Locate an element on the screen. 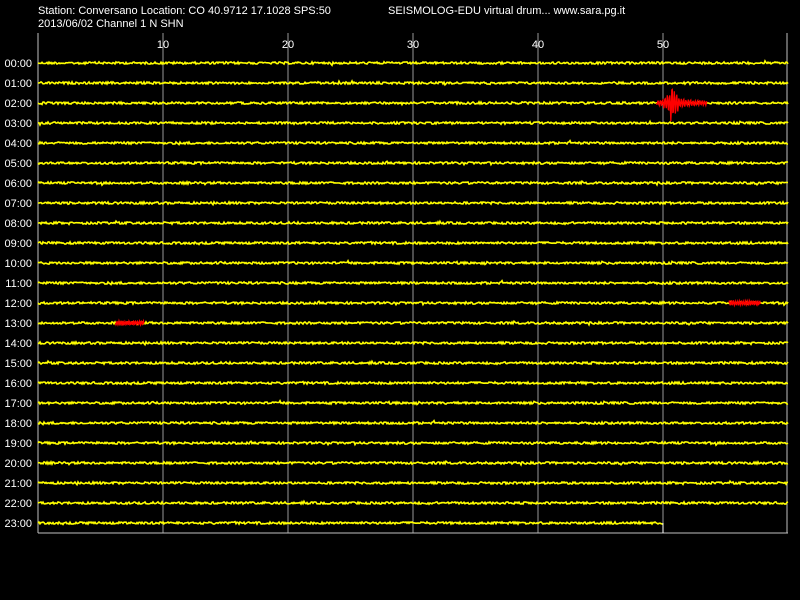 The width and height of the screenshot is (800, 600). row-label: 20:00 is located at coordinates (18, 464).